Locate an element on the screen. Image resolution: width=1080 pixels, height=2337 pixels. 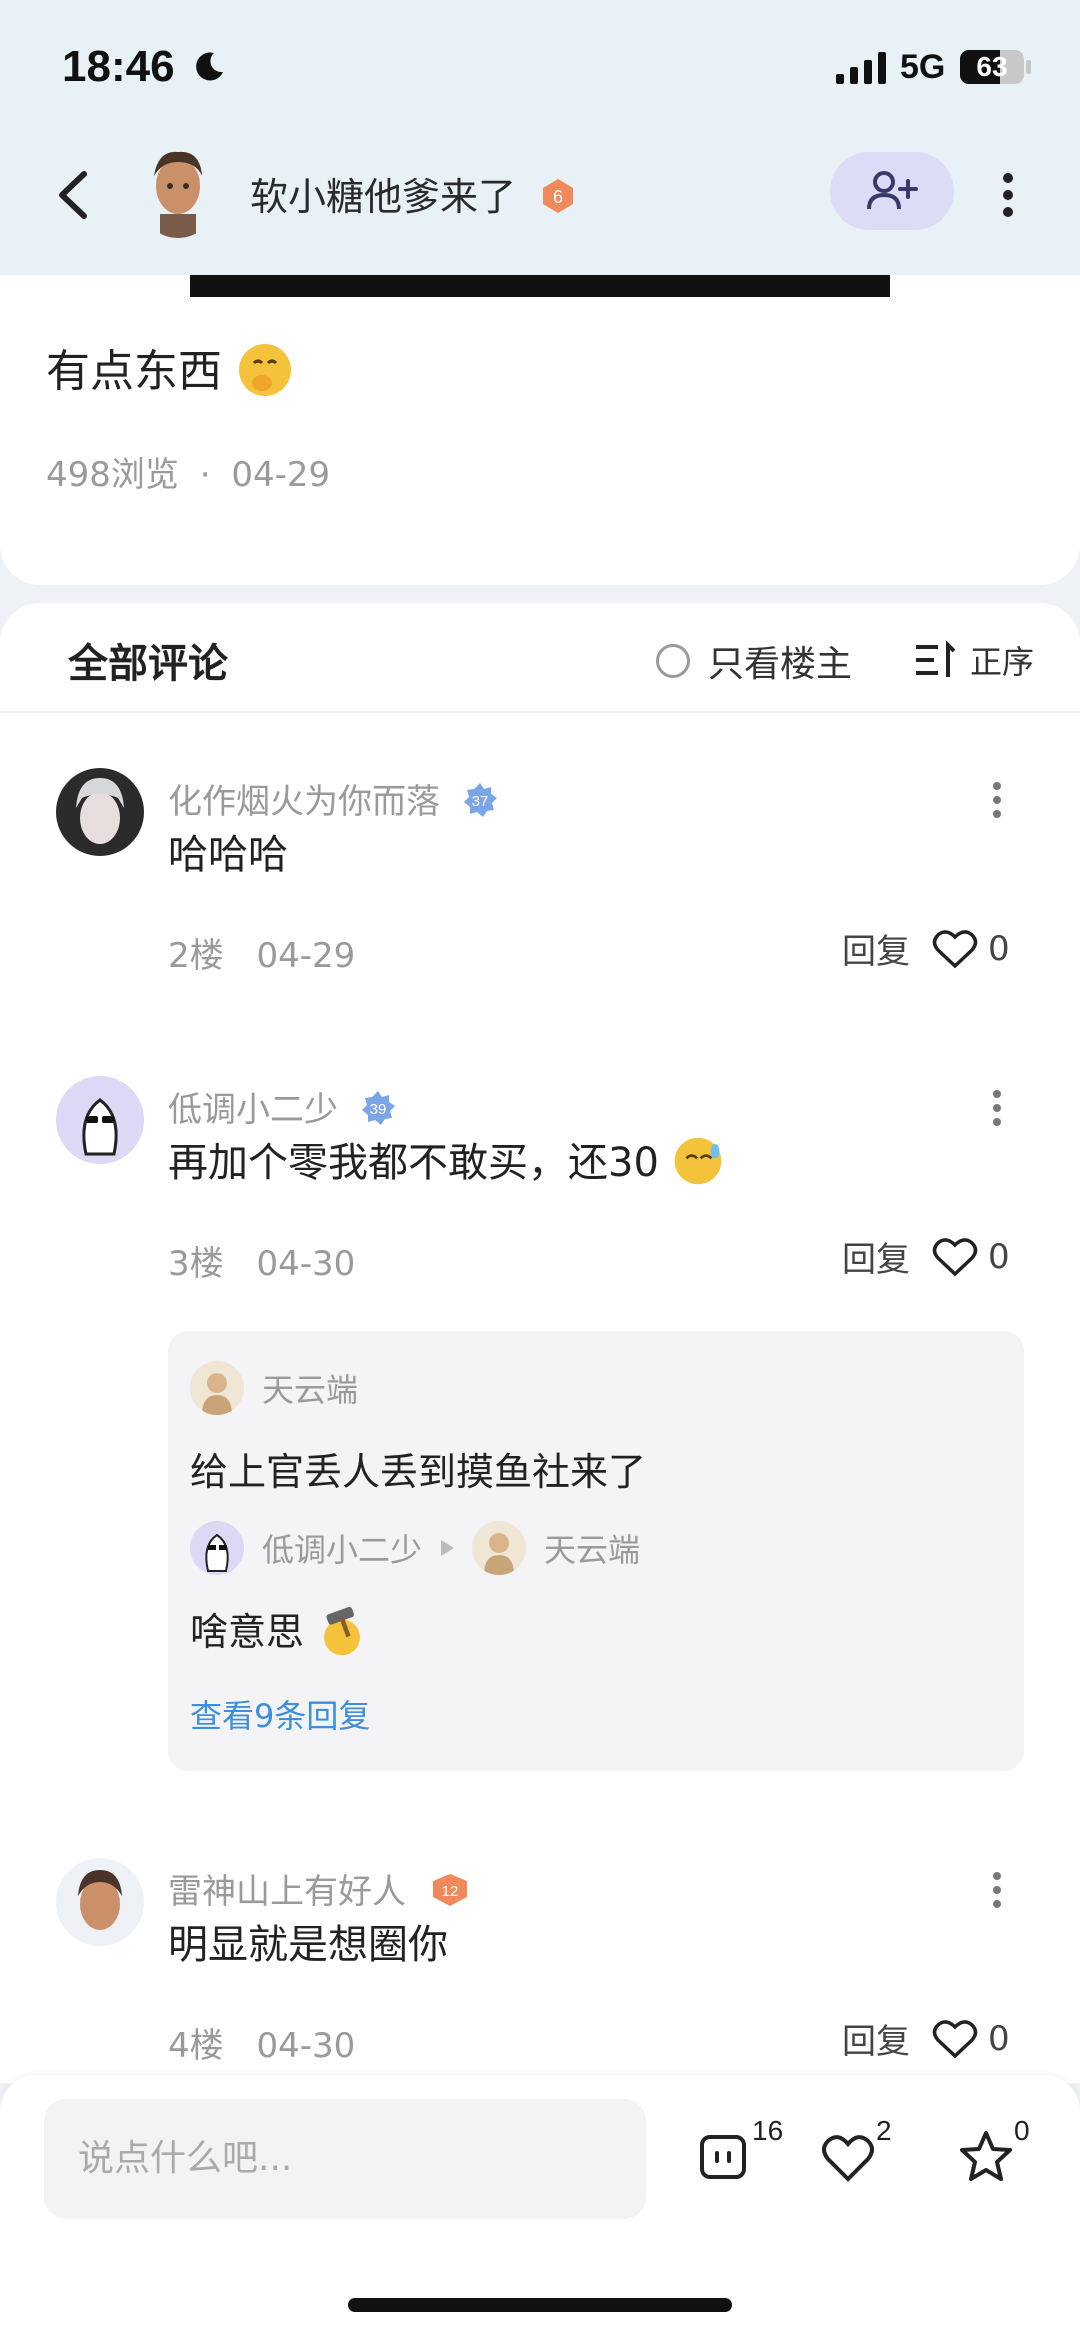
commenter-name: 雷神山上有好人 12 is located at coordinates (320, 1888).